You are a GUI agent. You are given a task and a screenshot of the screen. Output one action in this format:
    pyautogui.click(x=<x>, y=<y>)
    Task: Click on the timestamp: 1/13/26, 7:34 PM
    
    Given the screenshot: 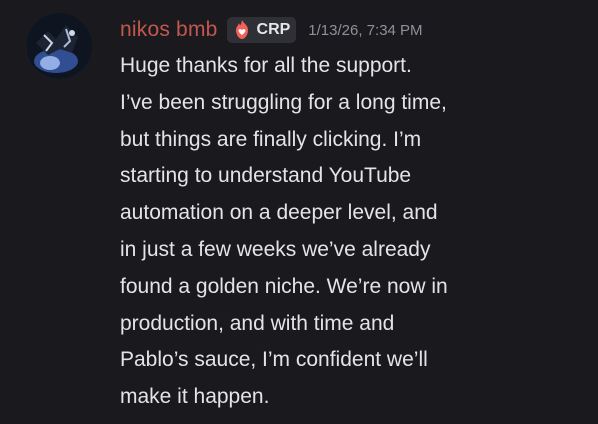 What is the action you would take?
    pyautogui.click(x=365, y=30)
    